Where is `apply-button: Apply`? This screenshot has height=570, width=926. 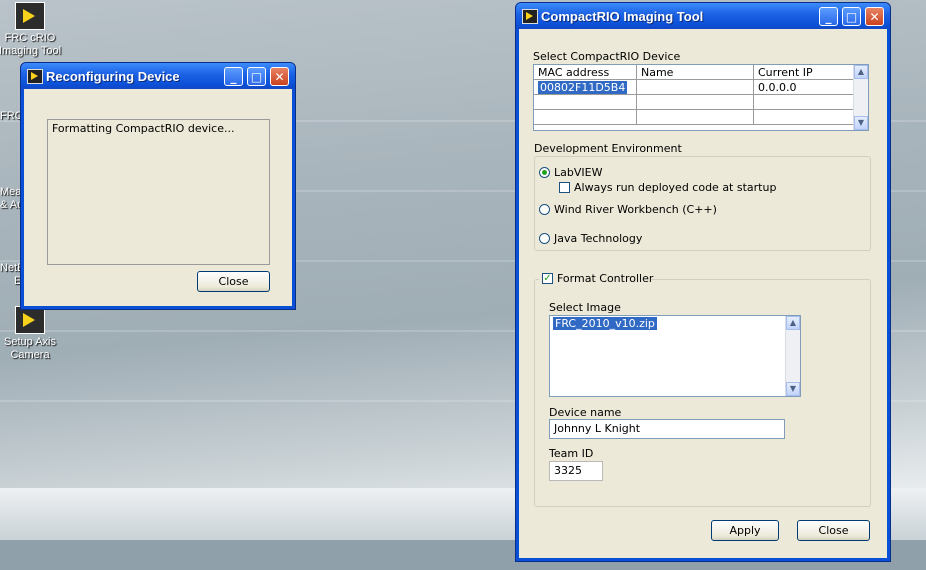 apply-button: Apply is located at coordinates (745, 530).